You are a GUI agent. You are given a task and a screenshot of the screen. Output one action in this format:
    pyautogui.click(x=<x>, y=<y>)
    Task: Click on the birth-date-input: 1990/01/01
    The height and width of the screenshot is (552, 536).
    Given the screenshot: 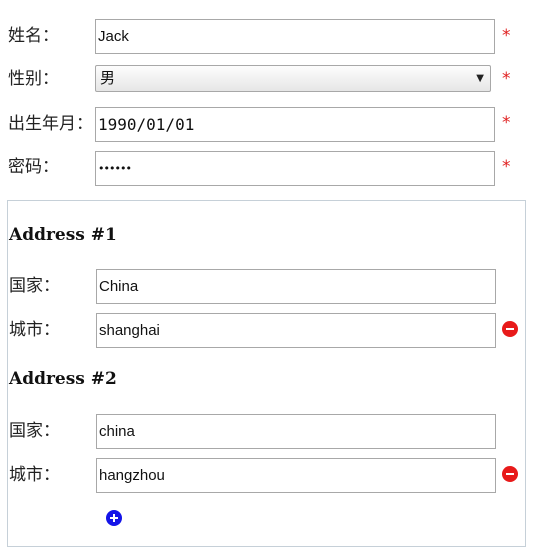 What is the action you would take?
    pyautogui.click(x=295, y=124)
    